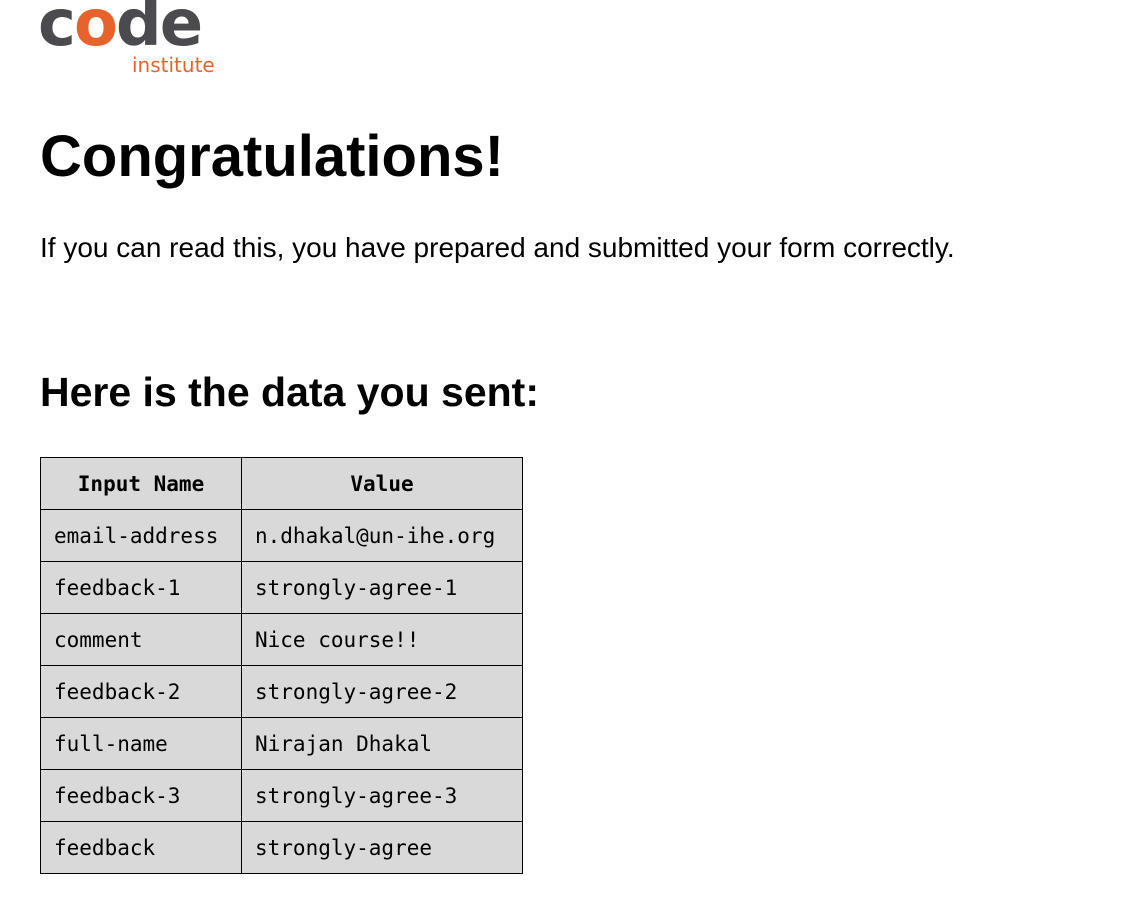 The width and height of the screenshot is (1127, 917). Describe the element at coordinates (382, 587) in the screenshot. I see `cell-value: strongly-agree-1` at that location.